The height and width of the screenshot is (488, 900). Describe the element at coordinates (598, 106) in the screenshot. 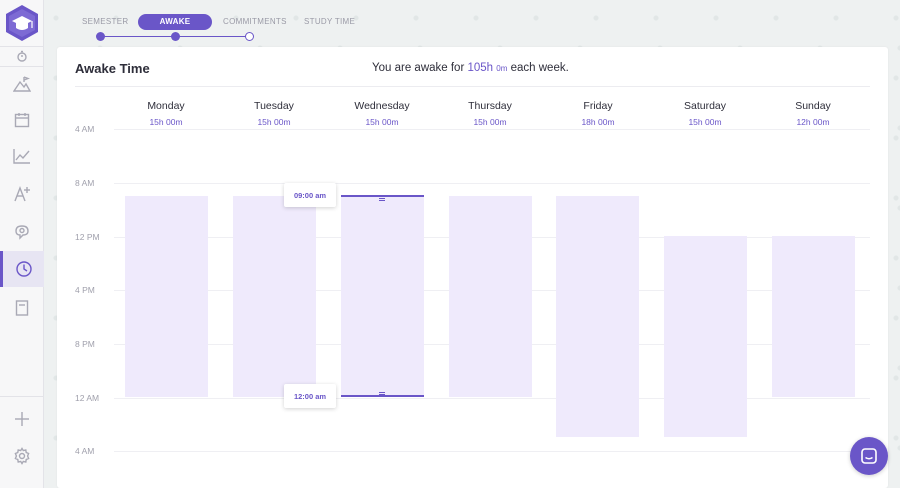

I see `day-name: Friday` at that location.